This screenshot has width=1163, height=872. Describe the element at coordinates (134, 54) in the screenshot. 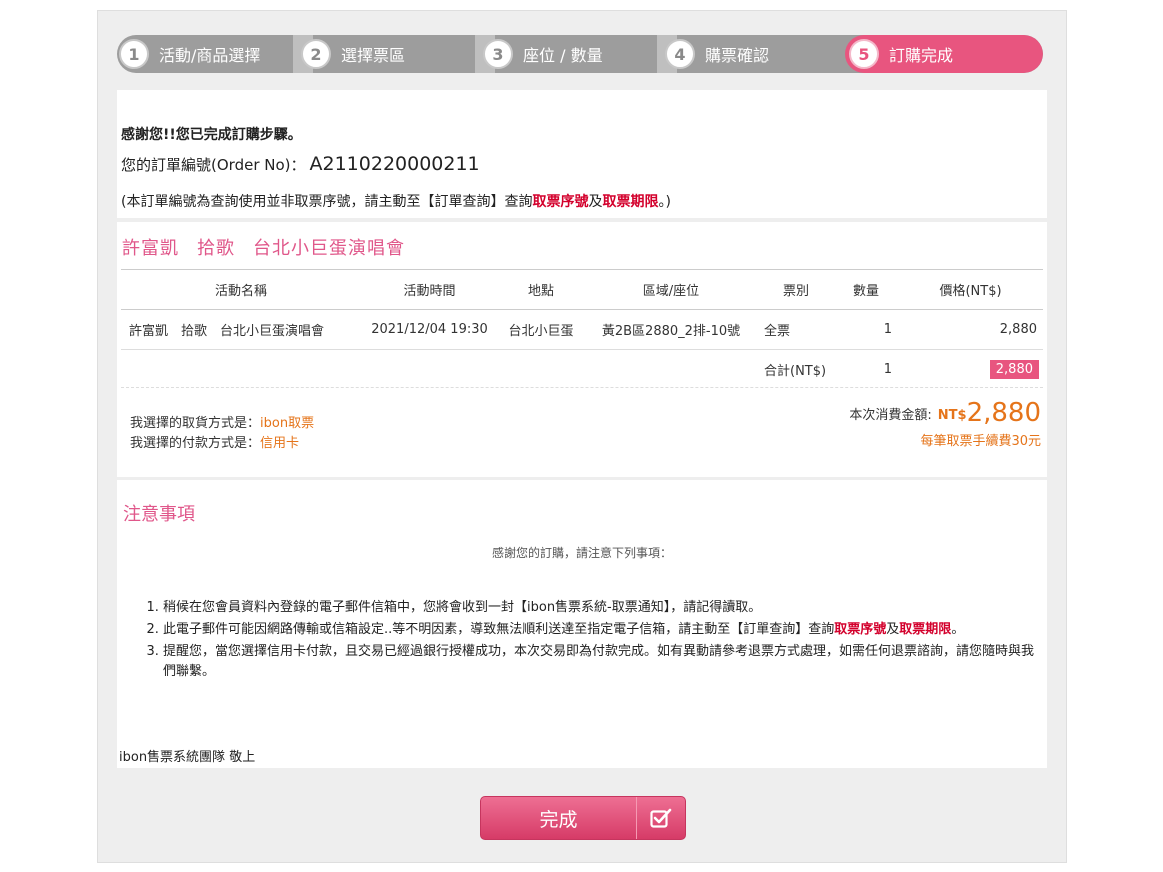

I see `step-number: 1` at that location.